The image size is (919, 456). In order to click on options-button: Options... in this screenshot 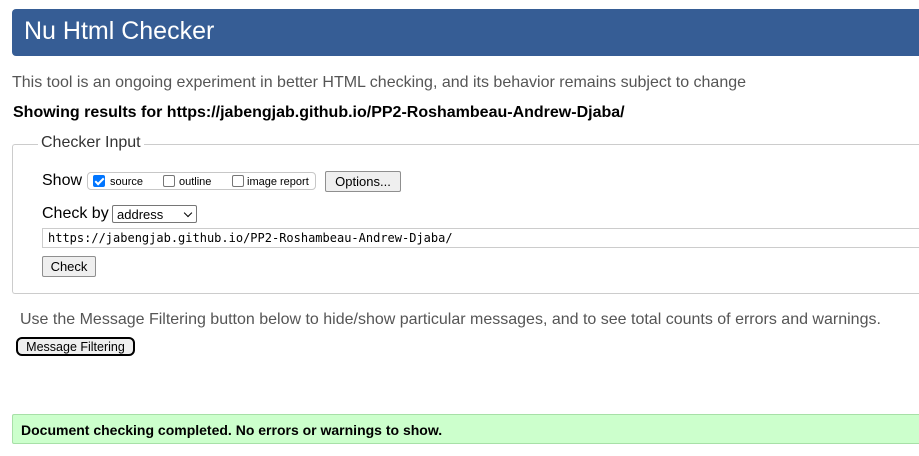, I will do `click(363, 181)`.